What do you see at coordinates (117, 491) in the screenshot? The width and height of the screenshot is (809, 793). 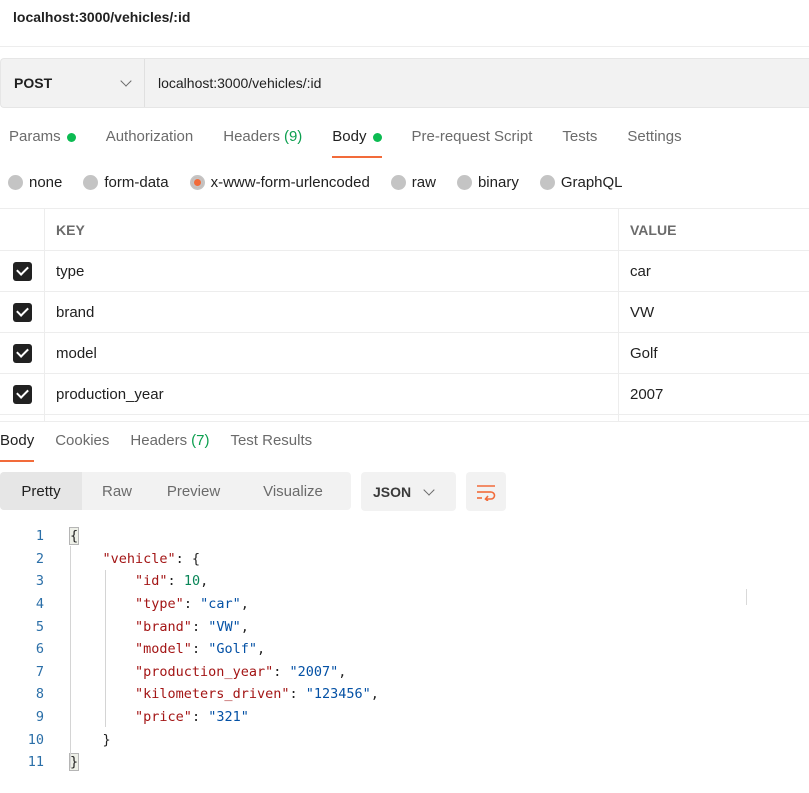 I see `view-mode-raw: Raw` at bounding box center [117, 491].